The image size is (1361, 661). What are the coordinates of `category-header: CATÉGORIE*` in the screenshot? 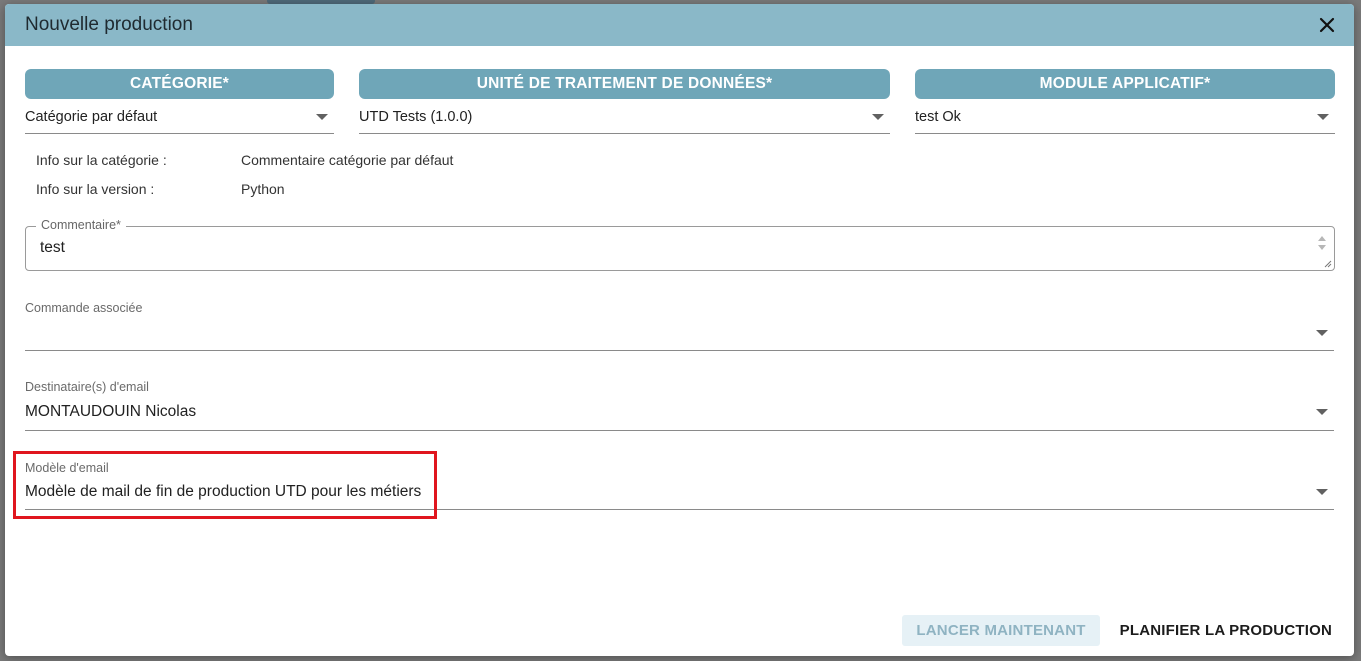 It's located at (179, 84).